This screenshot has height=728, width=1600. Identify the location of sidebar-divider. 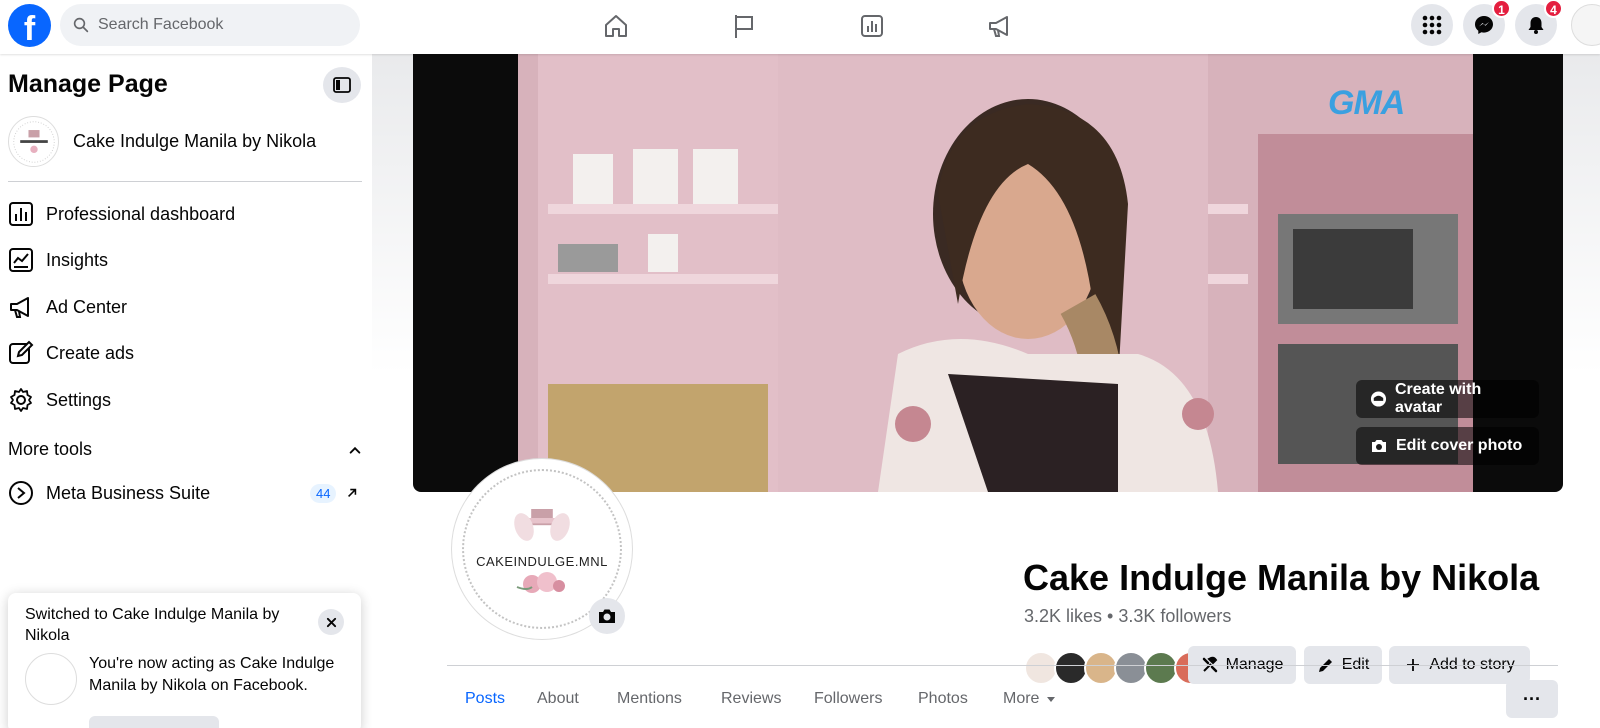
(185, 181).